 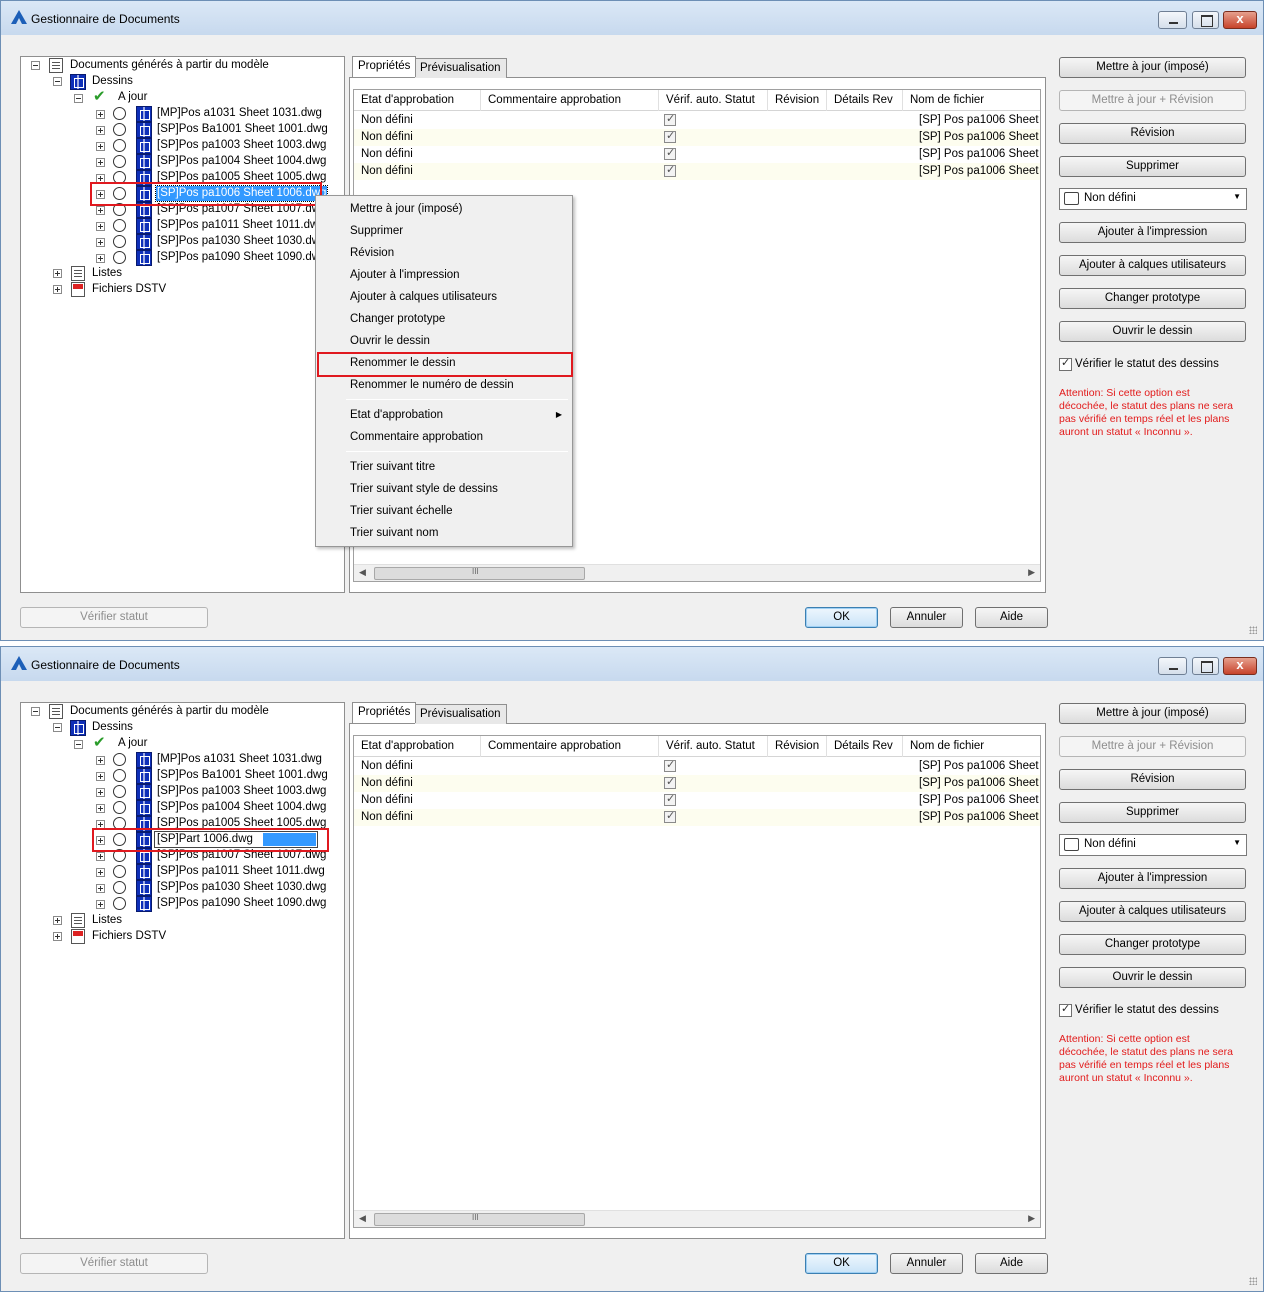 What do you see at coordinates (396, 415) in the screenshot?
I see `menu-item-approval-state: Etat d'approbation` at bounding box center [396, 415].